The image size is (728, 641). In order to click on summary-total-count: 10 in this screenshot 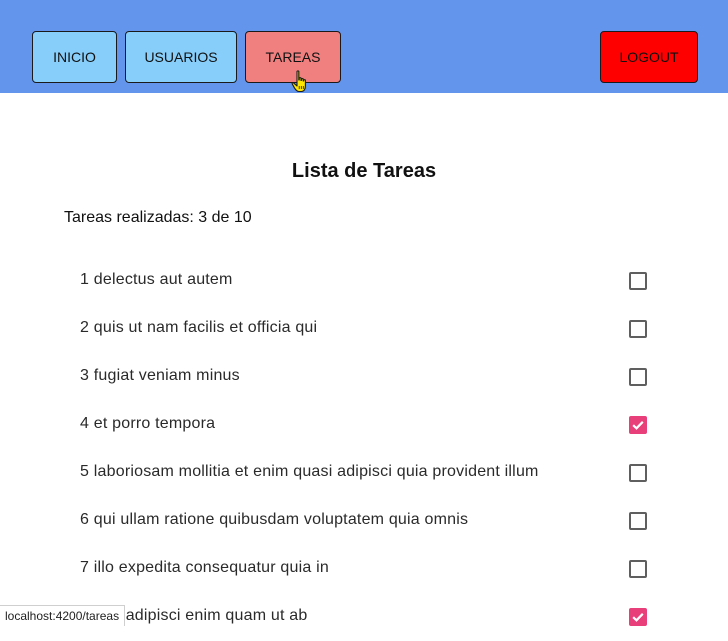, I will do `click(242, 217)`.